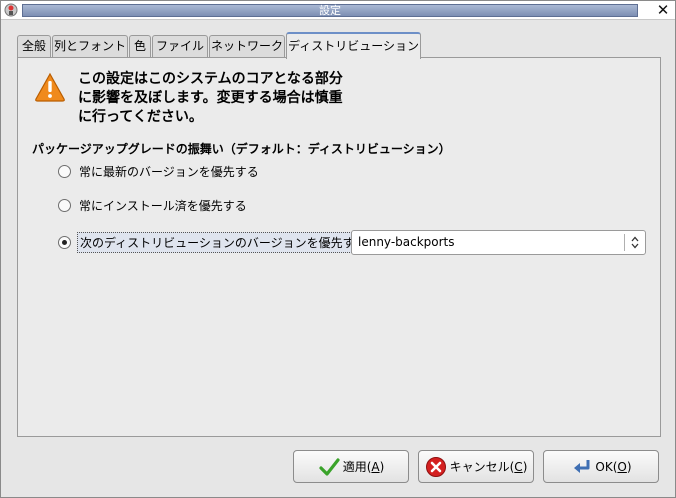 Image resolution: width=676 pixels, height=498 pixels. Describe the element at coordinates (210, 79) in the screenshot. I see `warning-line-1: この設定はこのシステムのコアとなる部分` at that location.